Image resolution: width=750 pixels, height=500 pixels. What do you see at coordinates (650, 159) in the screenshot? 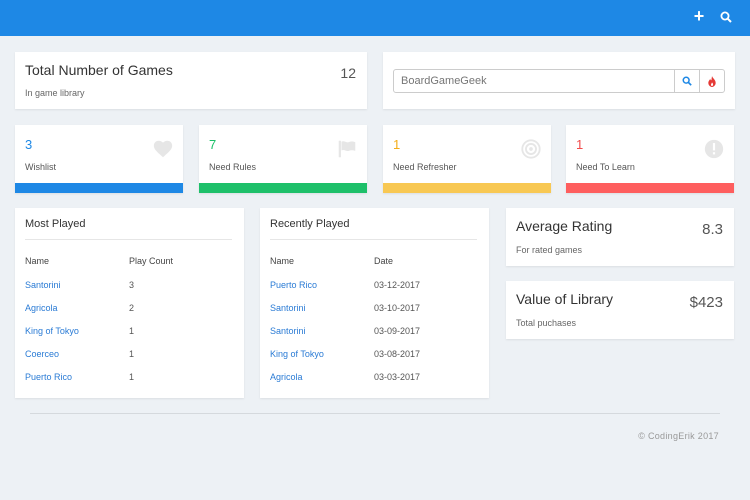
I see `stat-card-need-to-learn: 1 Need To Learn` at bounding box center [650, 159].